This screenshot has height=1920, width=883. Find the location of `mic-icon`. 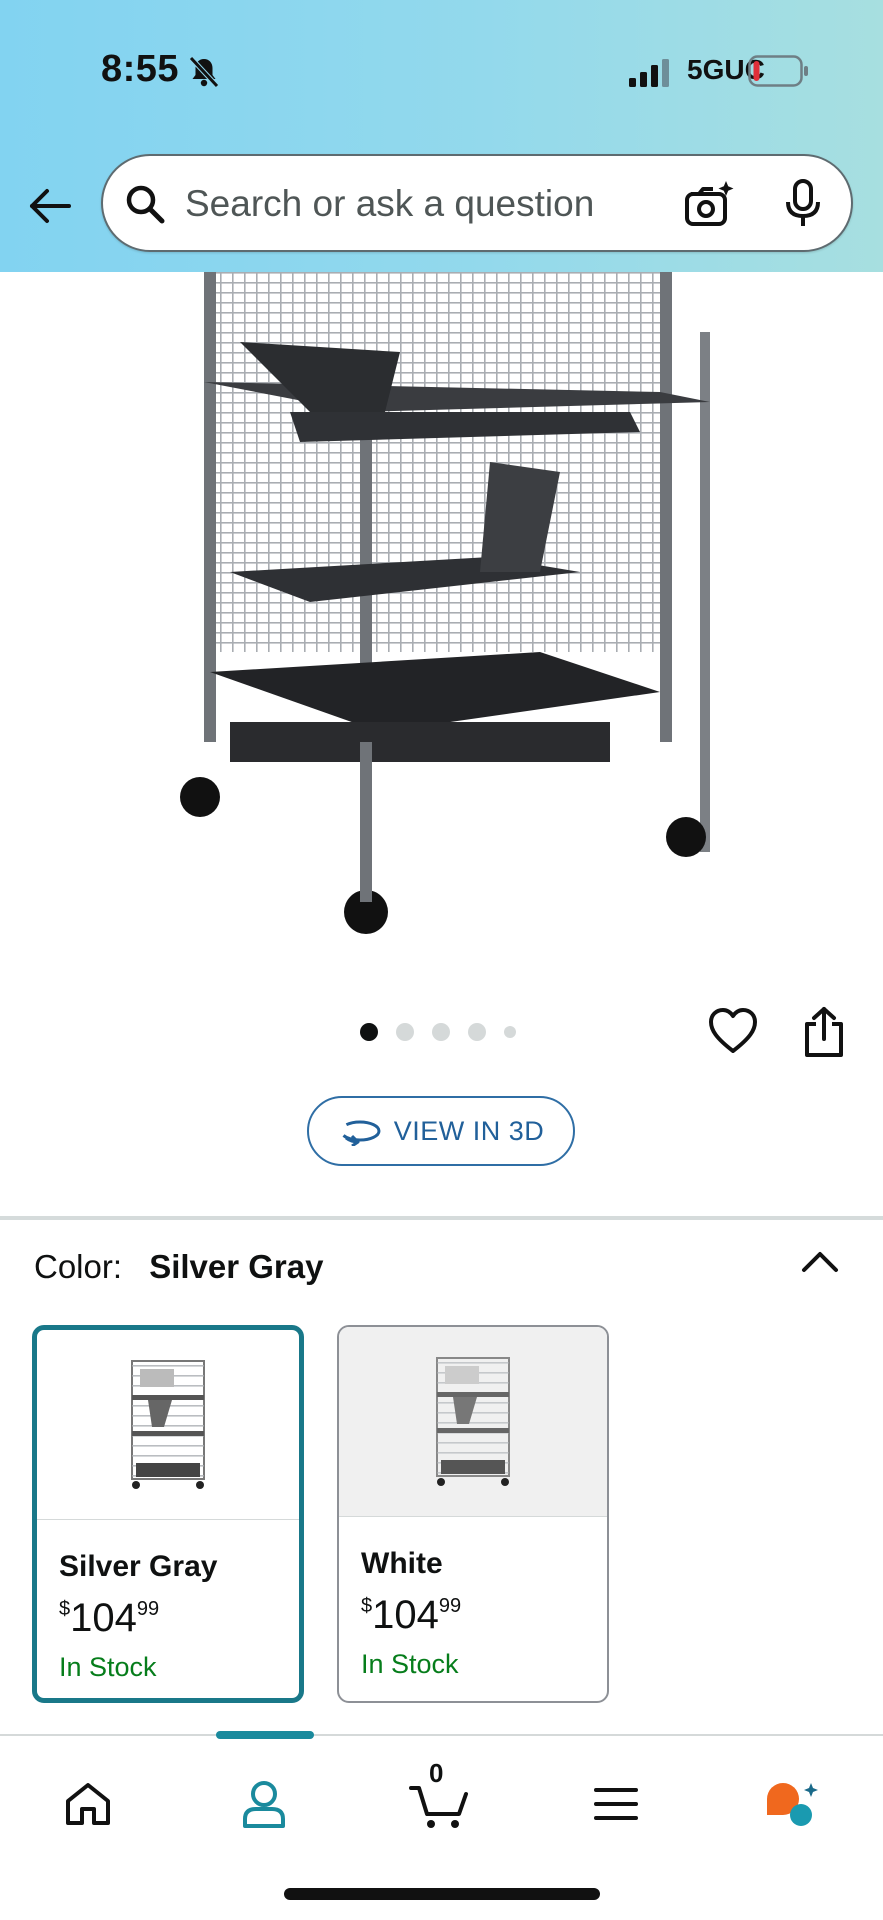

mic-icon is located at coordinates (803, 204).